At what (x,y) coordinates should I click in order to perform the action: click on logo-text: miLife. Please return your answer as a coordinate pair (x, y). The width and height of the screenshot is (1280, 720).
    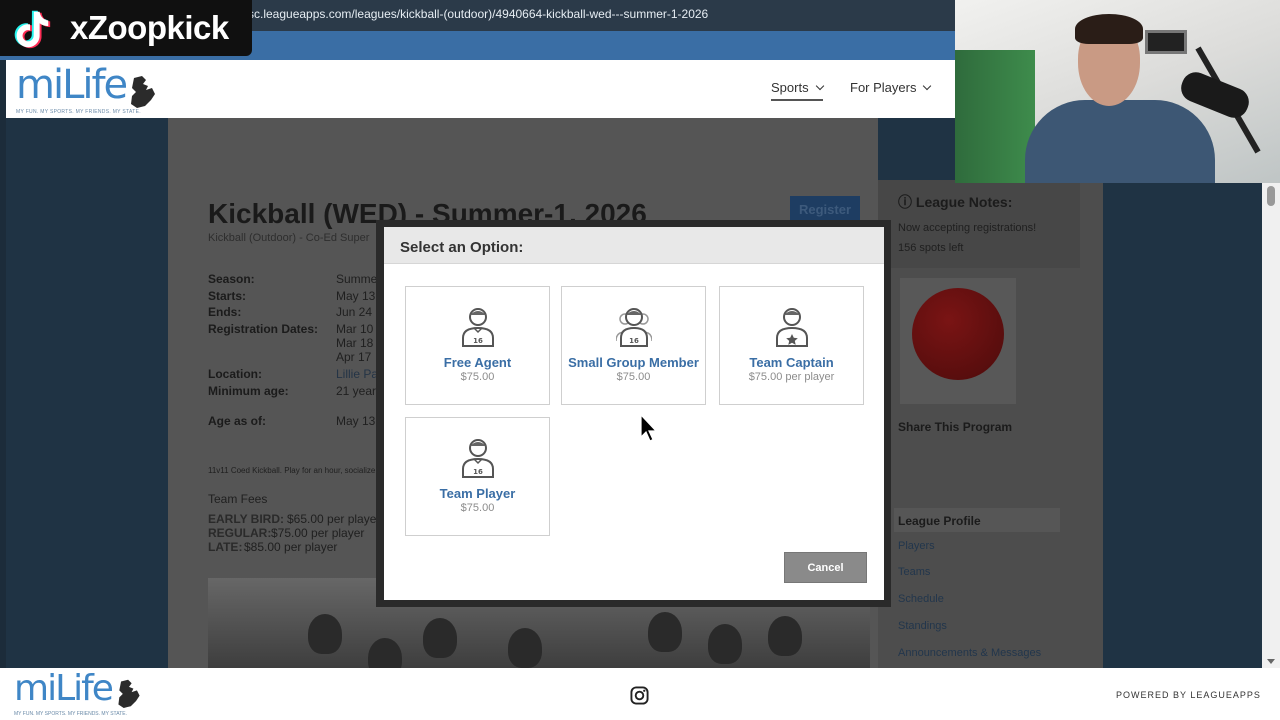
    Looking at the image, I should click on (72, 85).